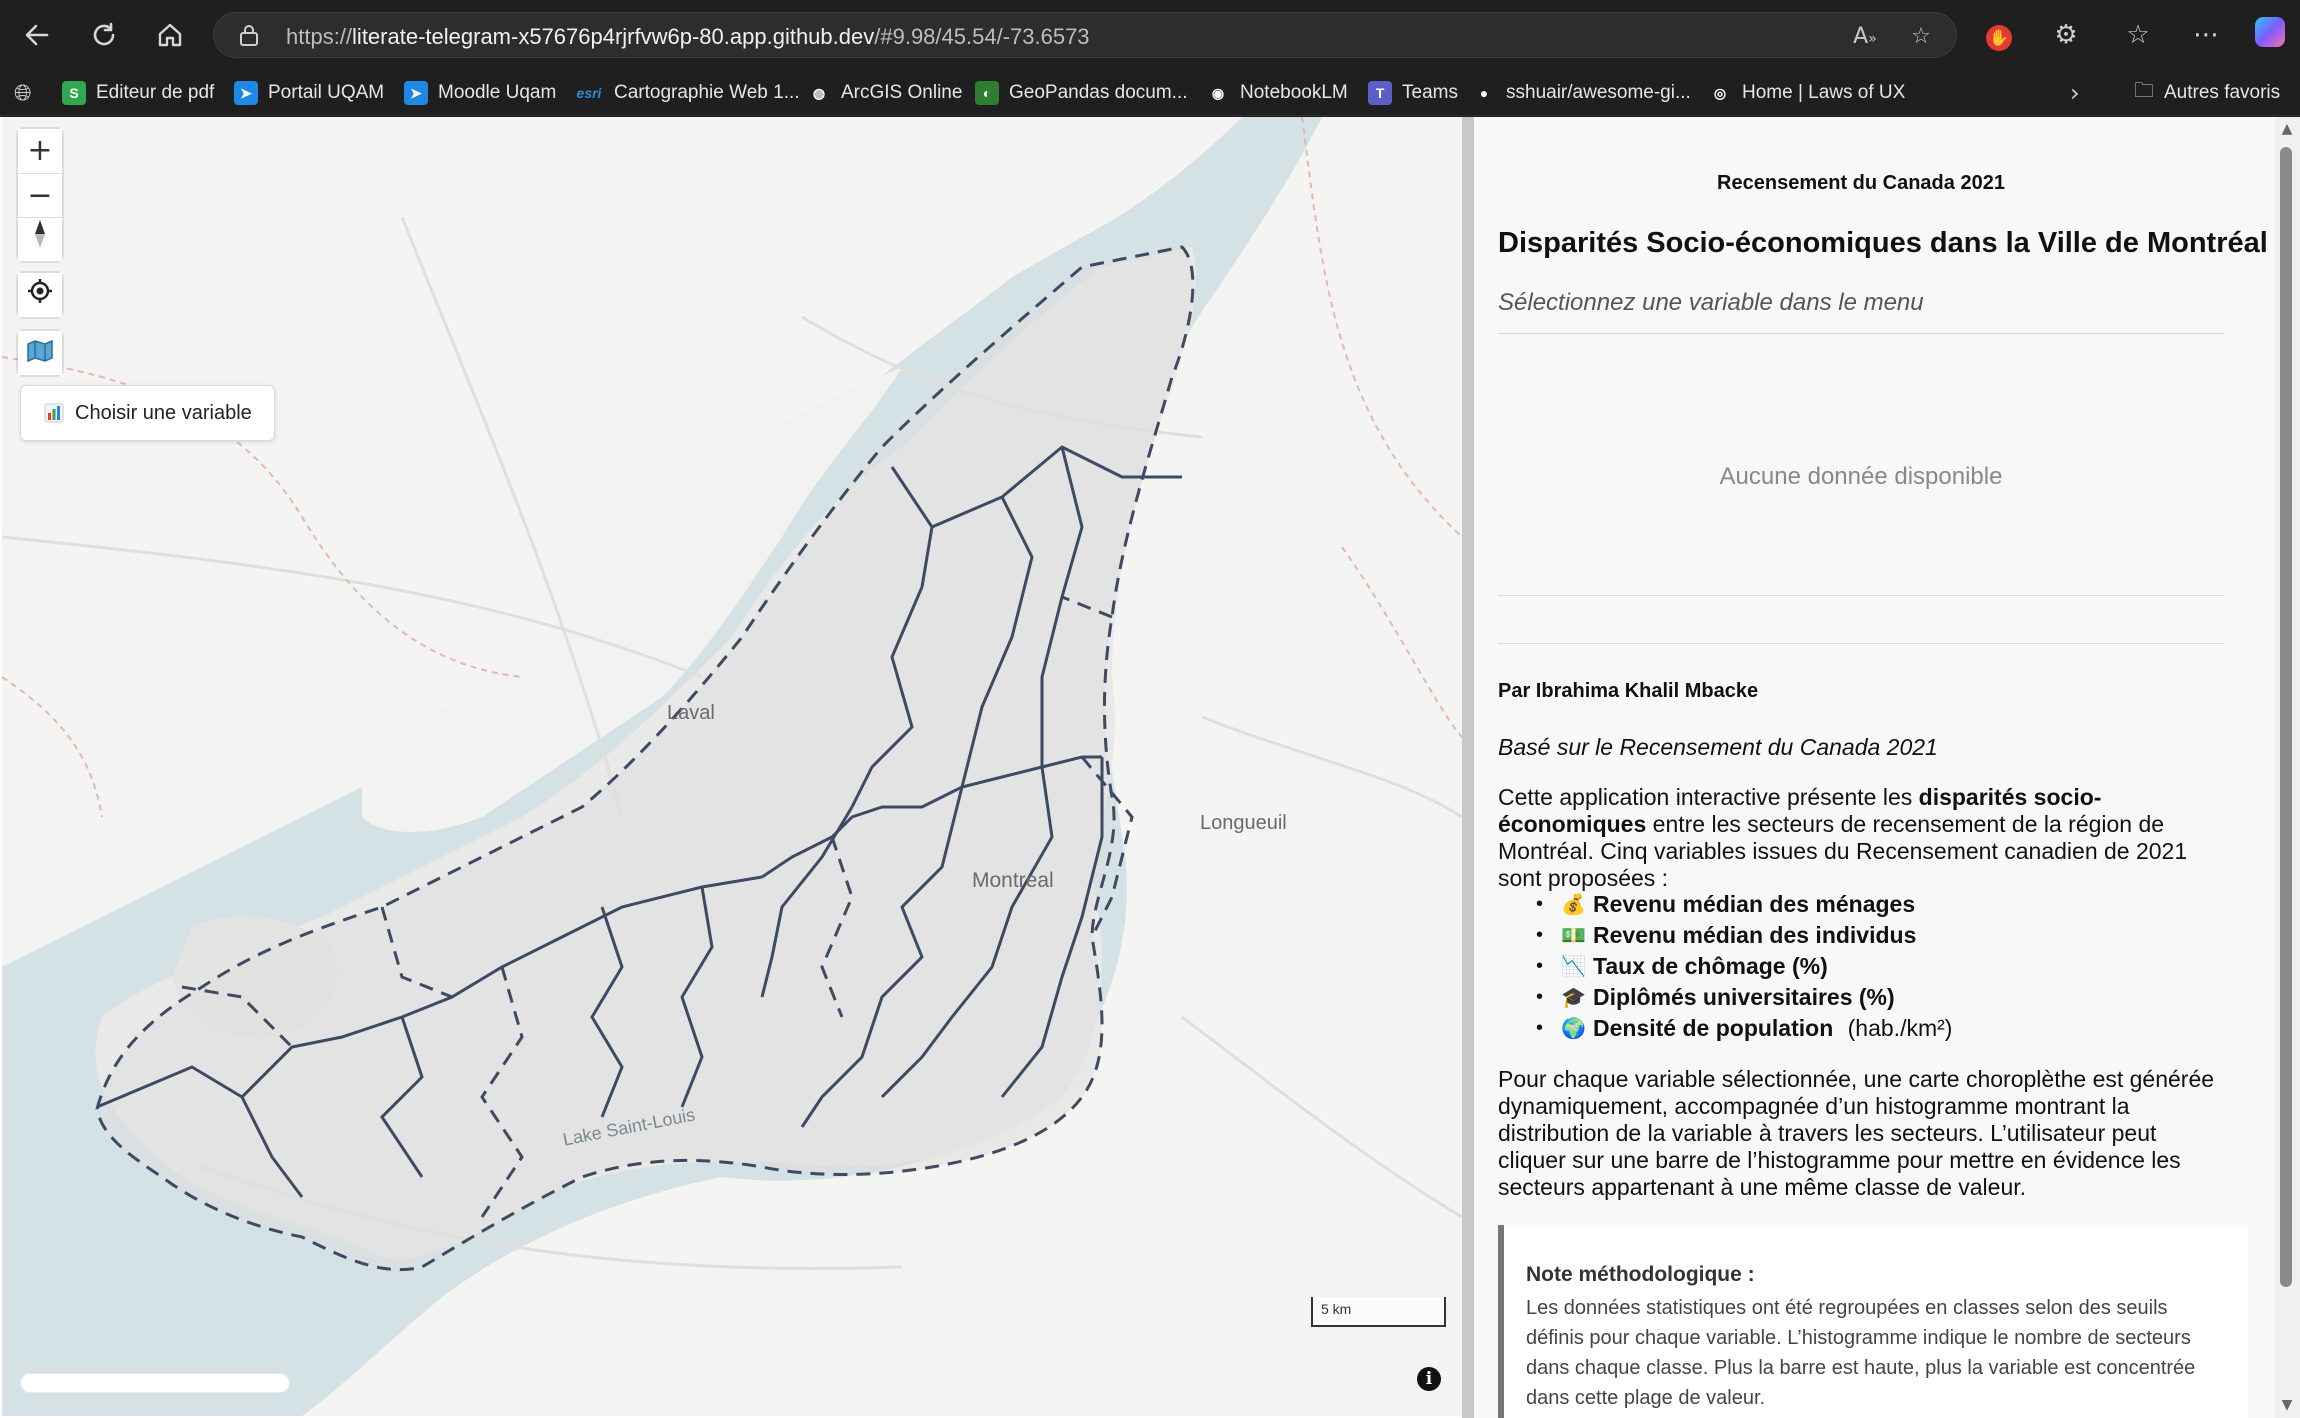 The image size is (2300, 1418). I want to click on bookmark-label: Editeur de pdf, so click(155, 92).